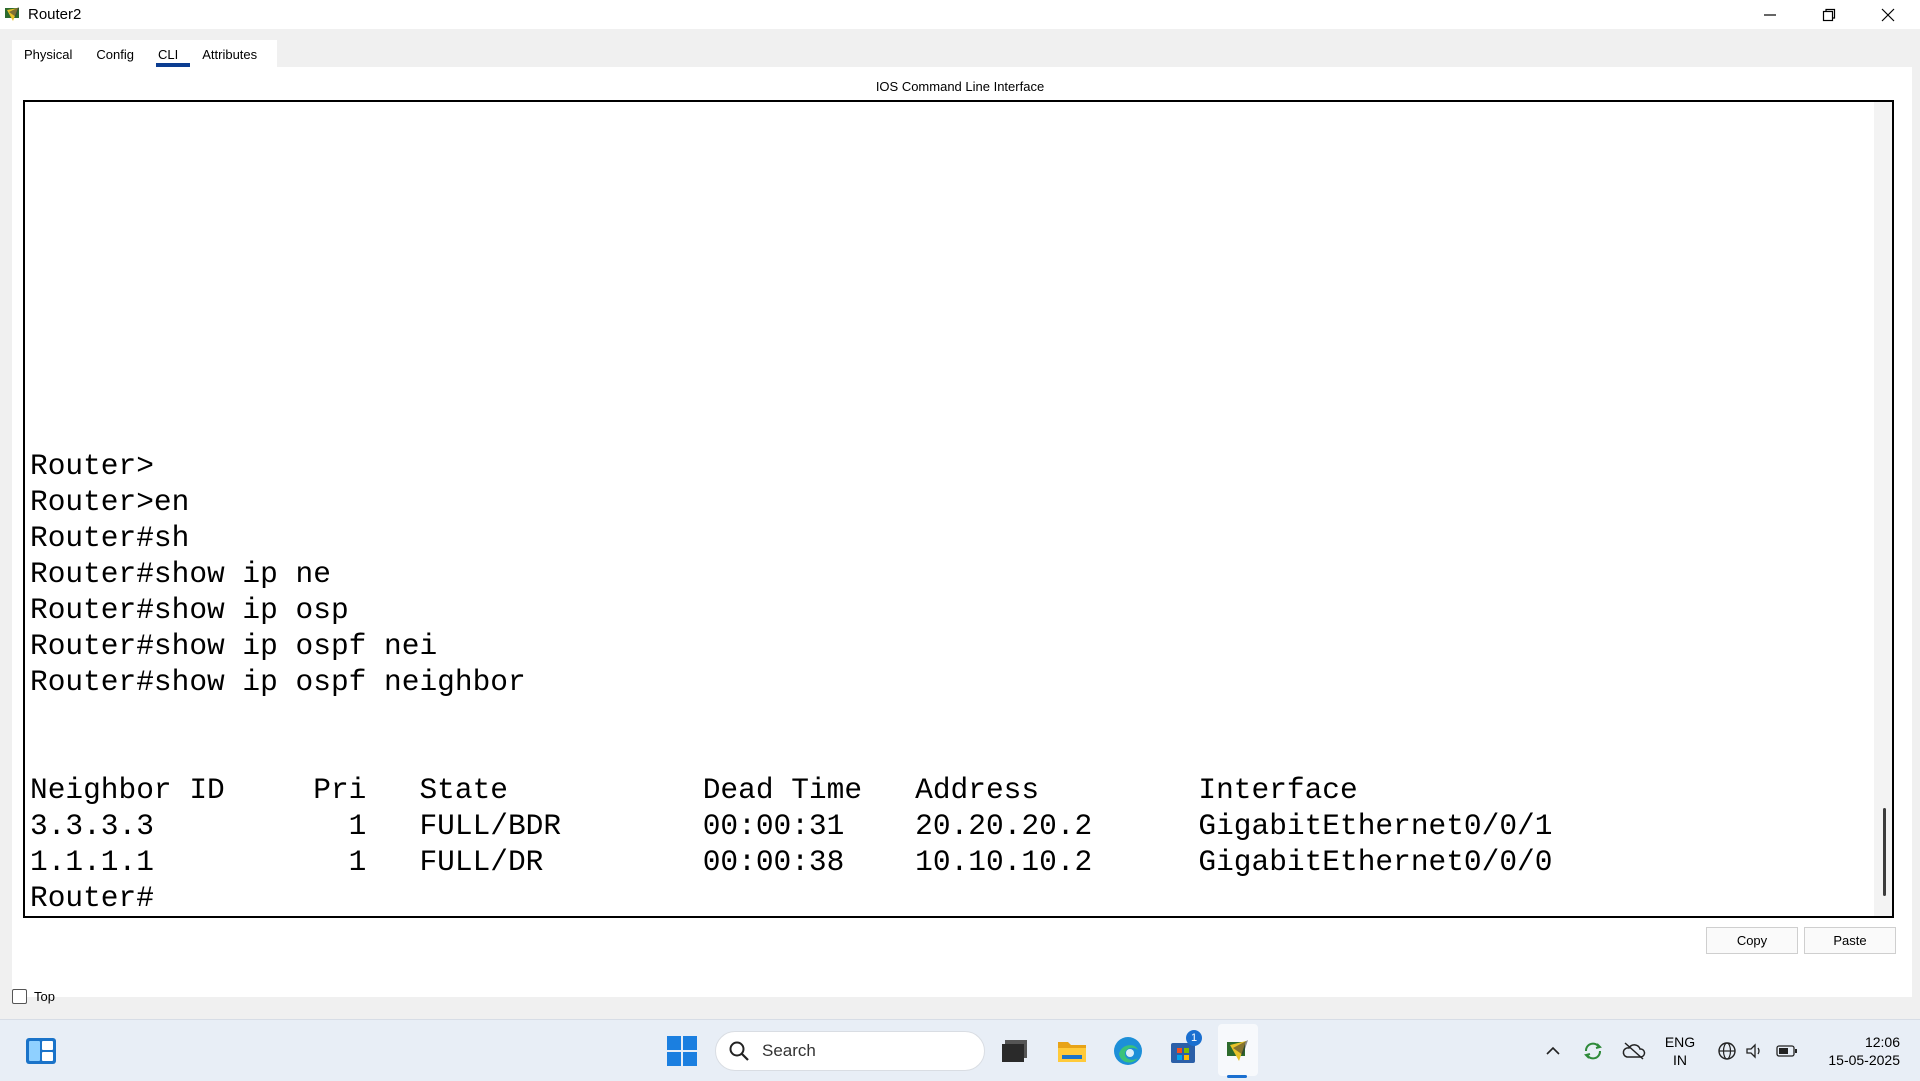  What do you see at coordinates (180, 574) in the screenshot?
I see `terminal-line: Router#show ip ne` at bounding box center [180, 574].